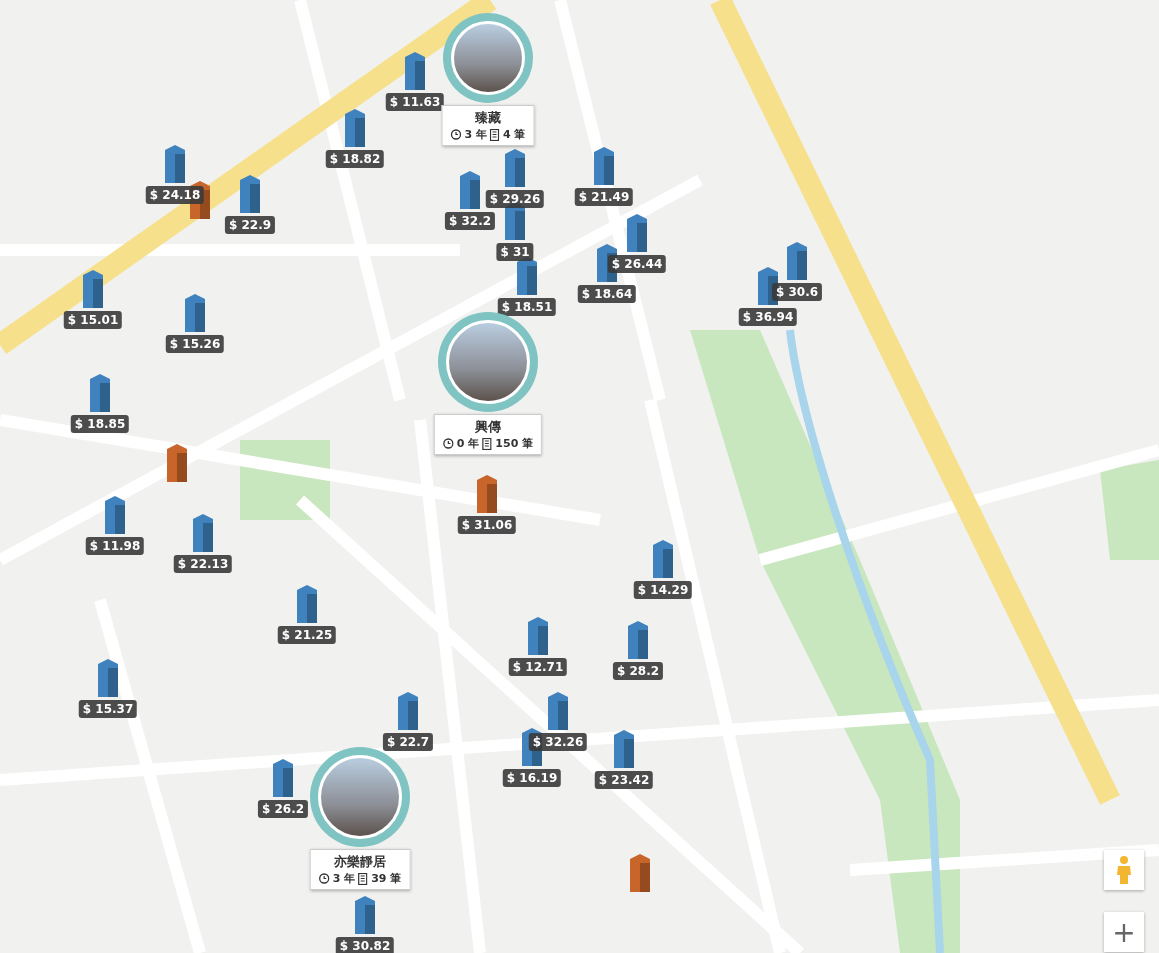 The height and width of the screenshot is (953, 1159). What do you see at coordinates (175, 195) in the screenshot?
I see `price-label: $ 24.18` at bounding box center [175, 195].